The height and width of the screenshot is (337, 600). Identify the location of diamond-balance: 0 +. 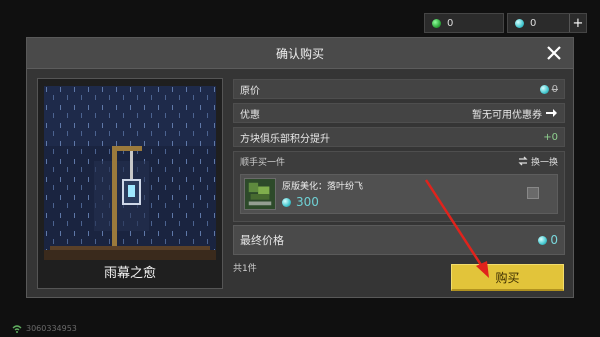
(547, 23).